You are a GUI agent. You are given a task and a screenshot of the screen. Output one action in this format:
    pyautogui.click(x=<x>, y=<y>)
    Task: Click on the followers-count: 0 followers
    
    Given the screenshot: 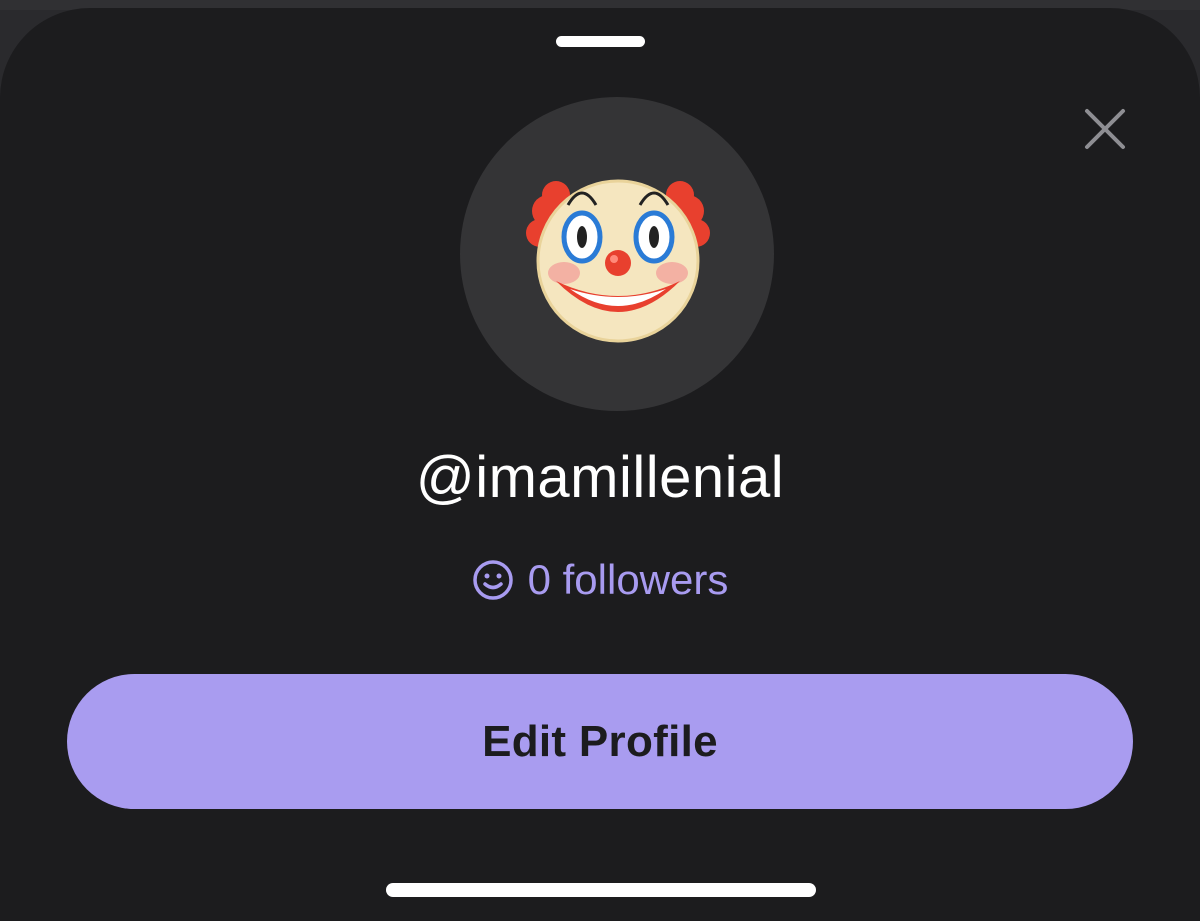 What is the action you would take?
    pyautogui.click(x=600, y=580)
    